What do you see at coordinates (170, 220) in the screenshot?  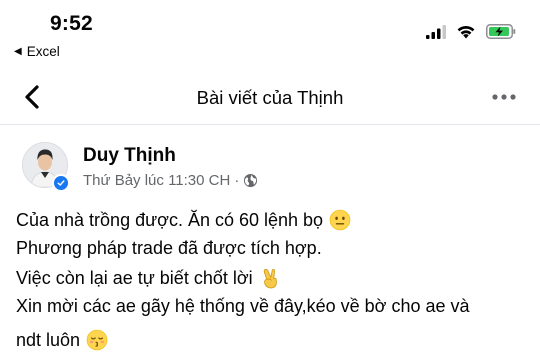 I see `post-text: Của nhà trồng được. Ăn có 60 lệnh bọ` at bounding box center [170, 220].